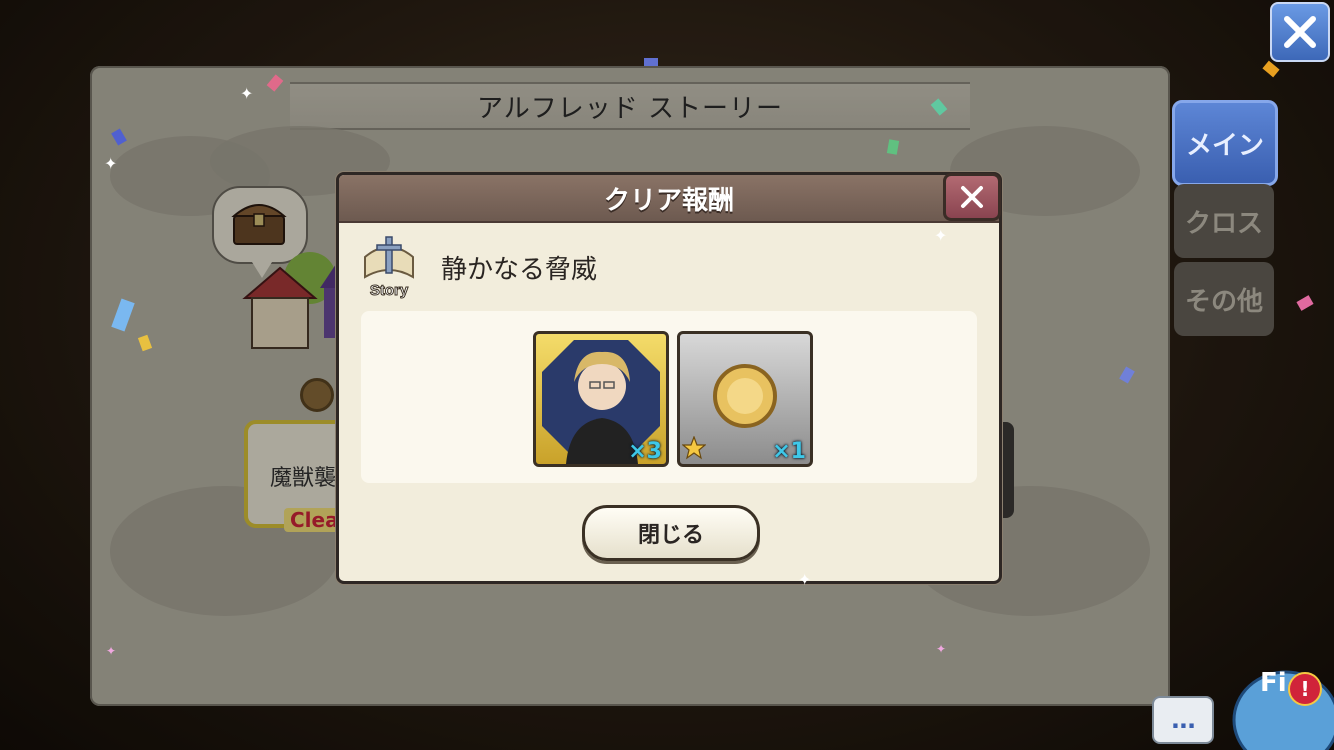 The height and width of the screenshot is (750, 1334). I want to click on close-button-label: 閉じる, so click(670, 535).